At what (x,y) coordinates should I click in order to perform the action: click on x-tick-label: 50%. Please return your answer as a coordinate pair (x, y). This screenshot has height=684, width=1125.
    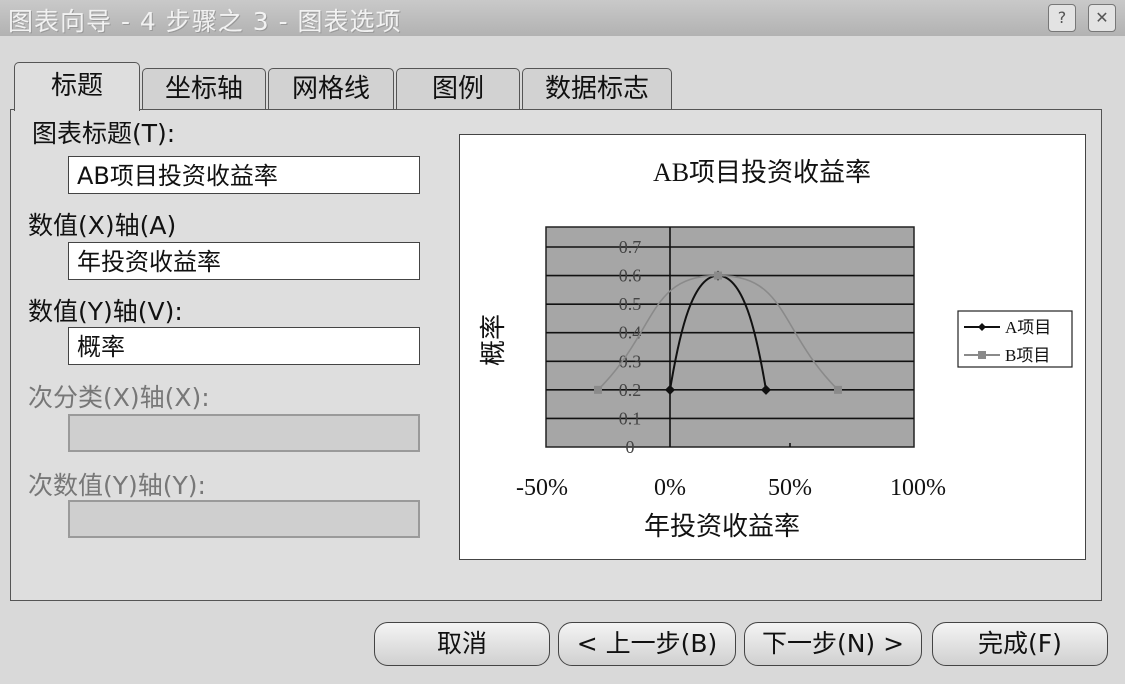
    Looking at the image, I should click on (790, 488).